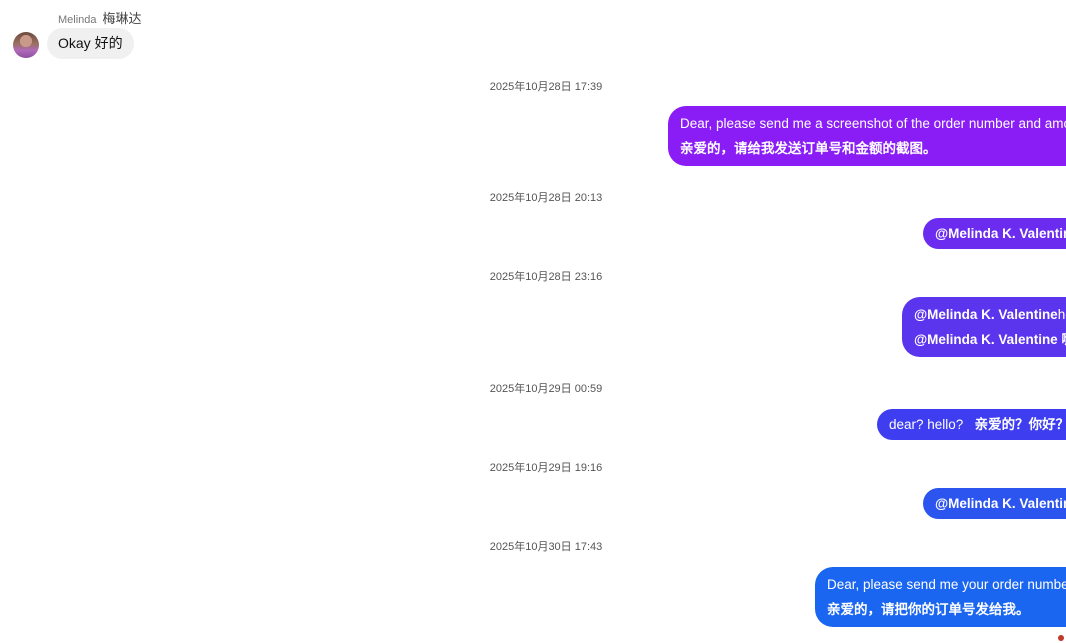  What do you see at coordinates (546, 87) in the screenshot?
I see `timestamp: 2025年10月28日 17:39` at bounding box center [546, 87].